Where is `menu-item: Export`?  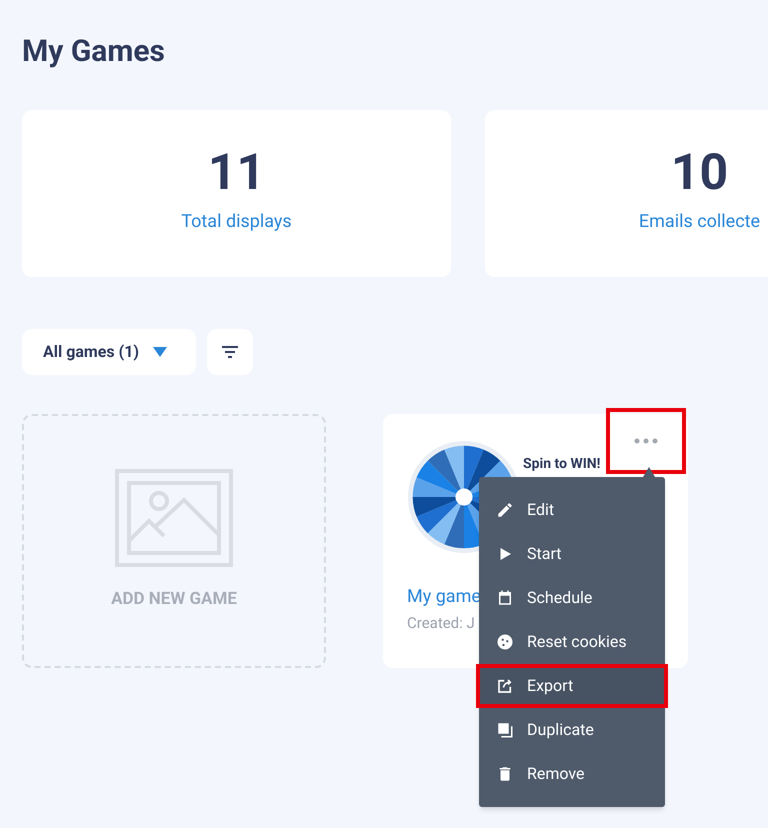
menu-item: Export is located at coordinates (572, 686).